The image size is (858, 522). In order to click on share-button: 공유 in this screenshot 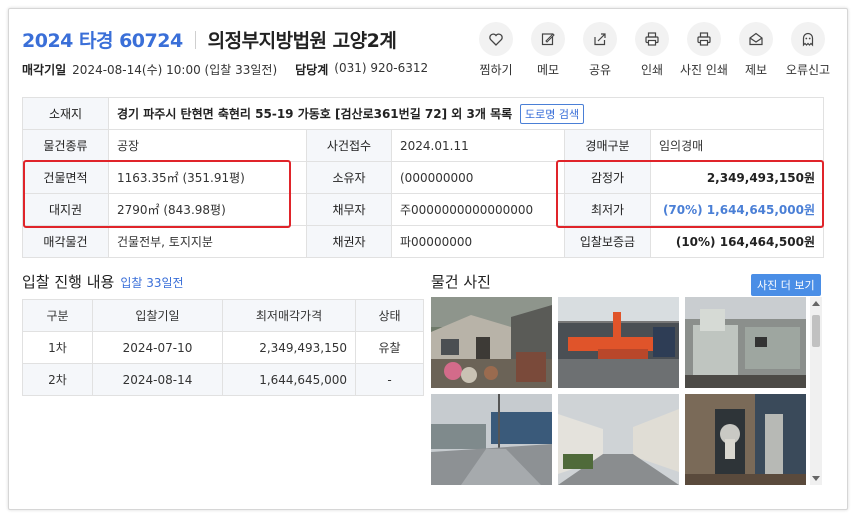, I will do `click(600, 50)`.